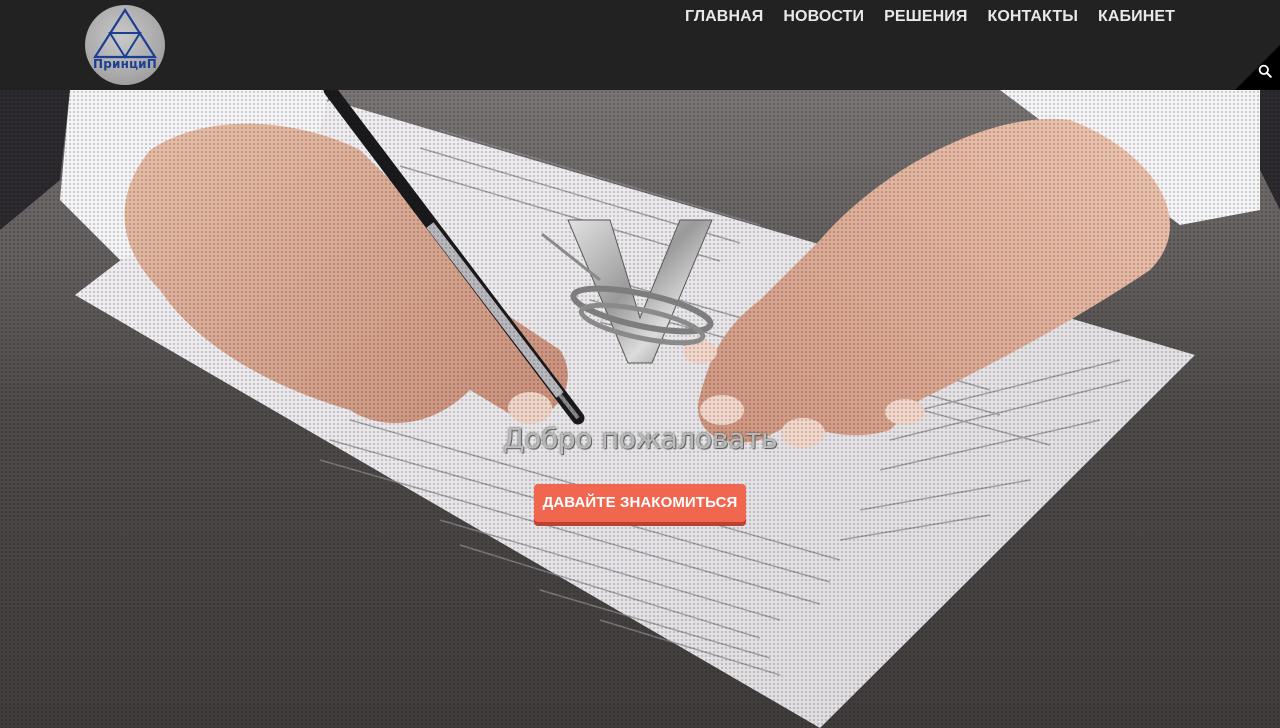 The width and height of the screenshot is (1280, 728). I want to click on logo-triangle-icon, so click(125, 33).